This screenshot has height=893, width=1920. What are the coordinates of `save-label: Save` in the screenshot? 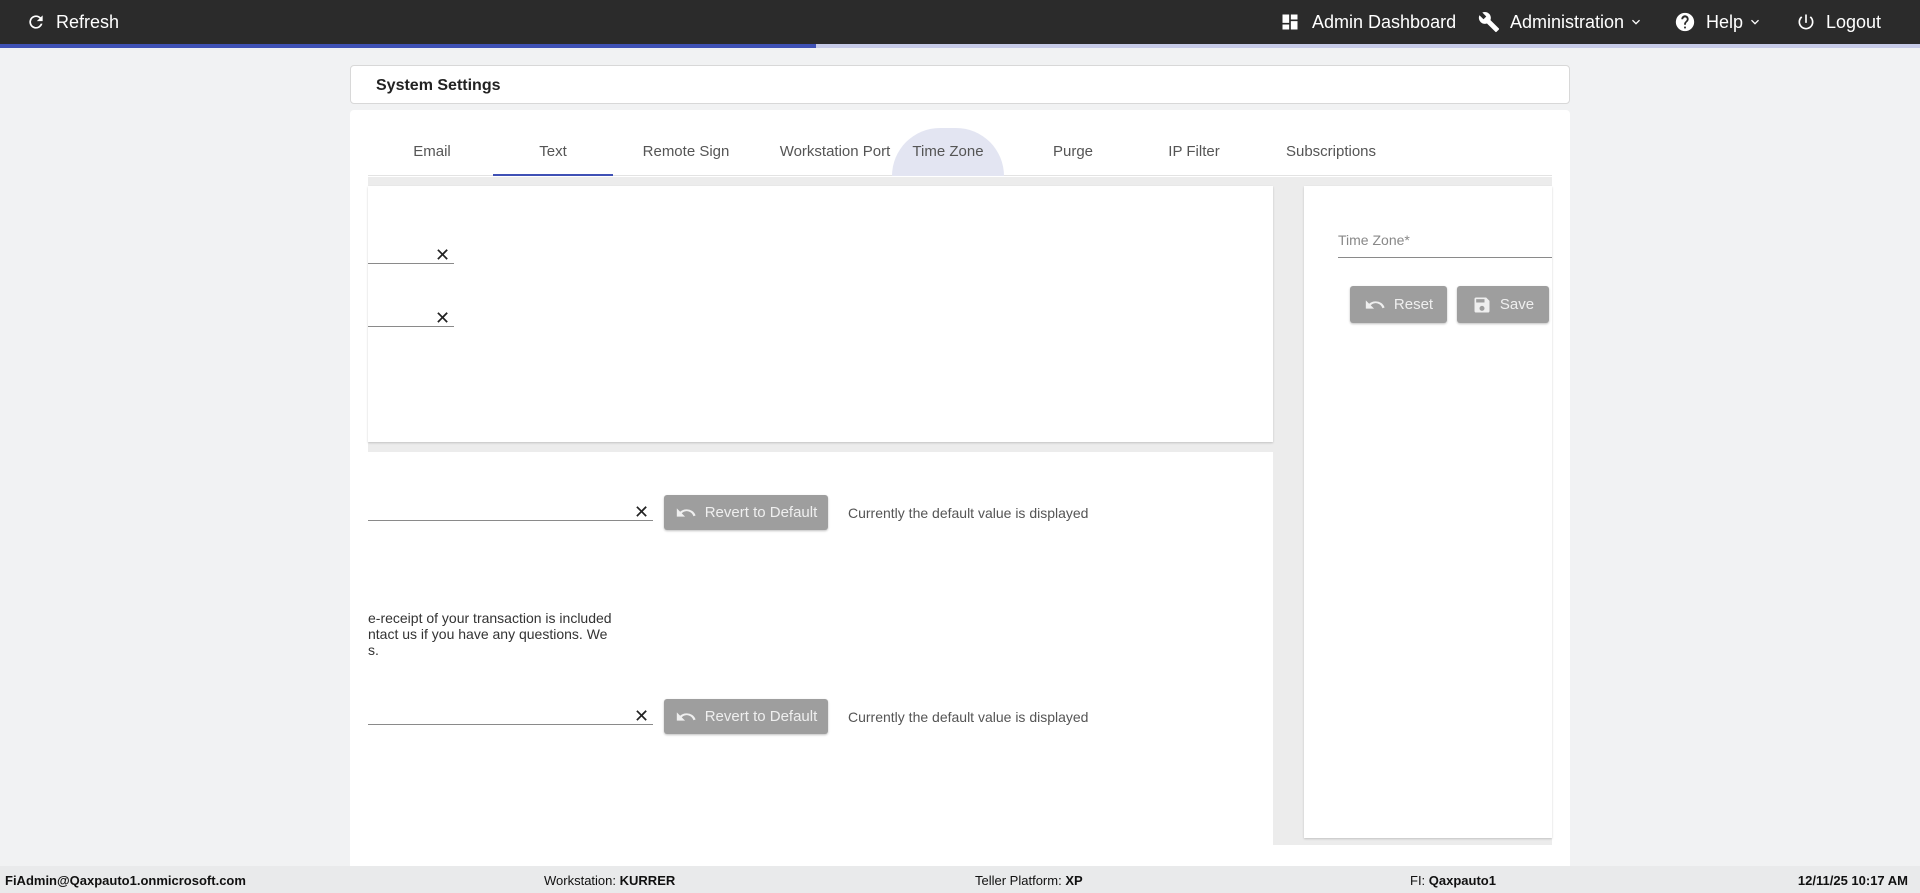 It's located at (1517, 304).